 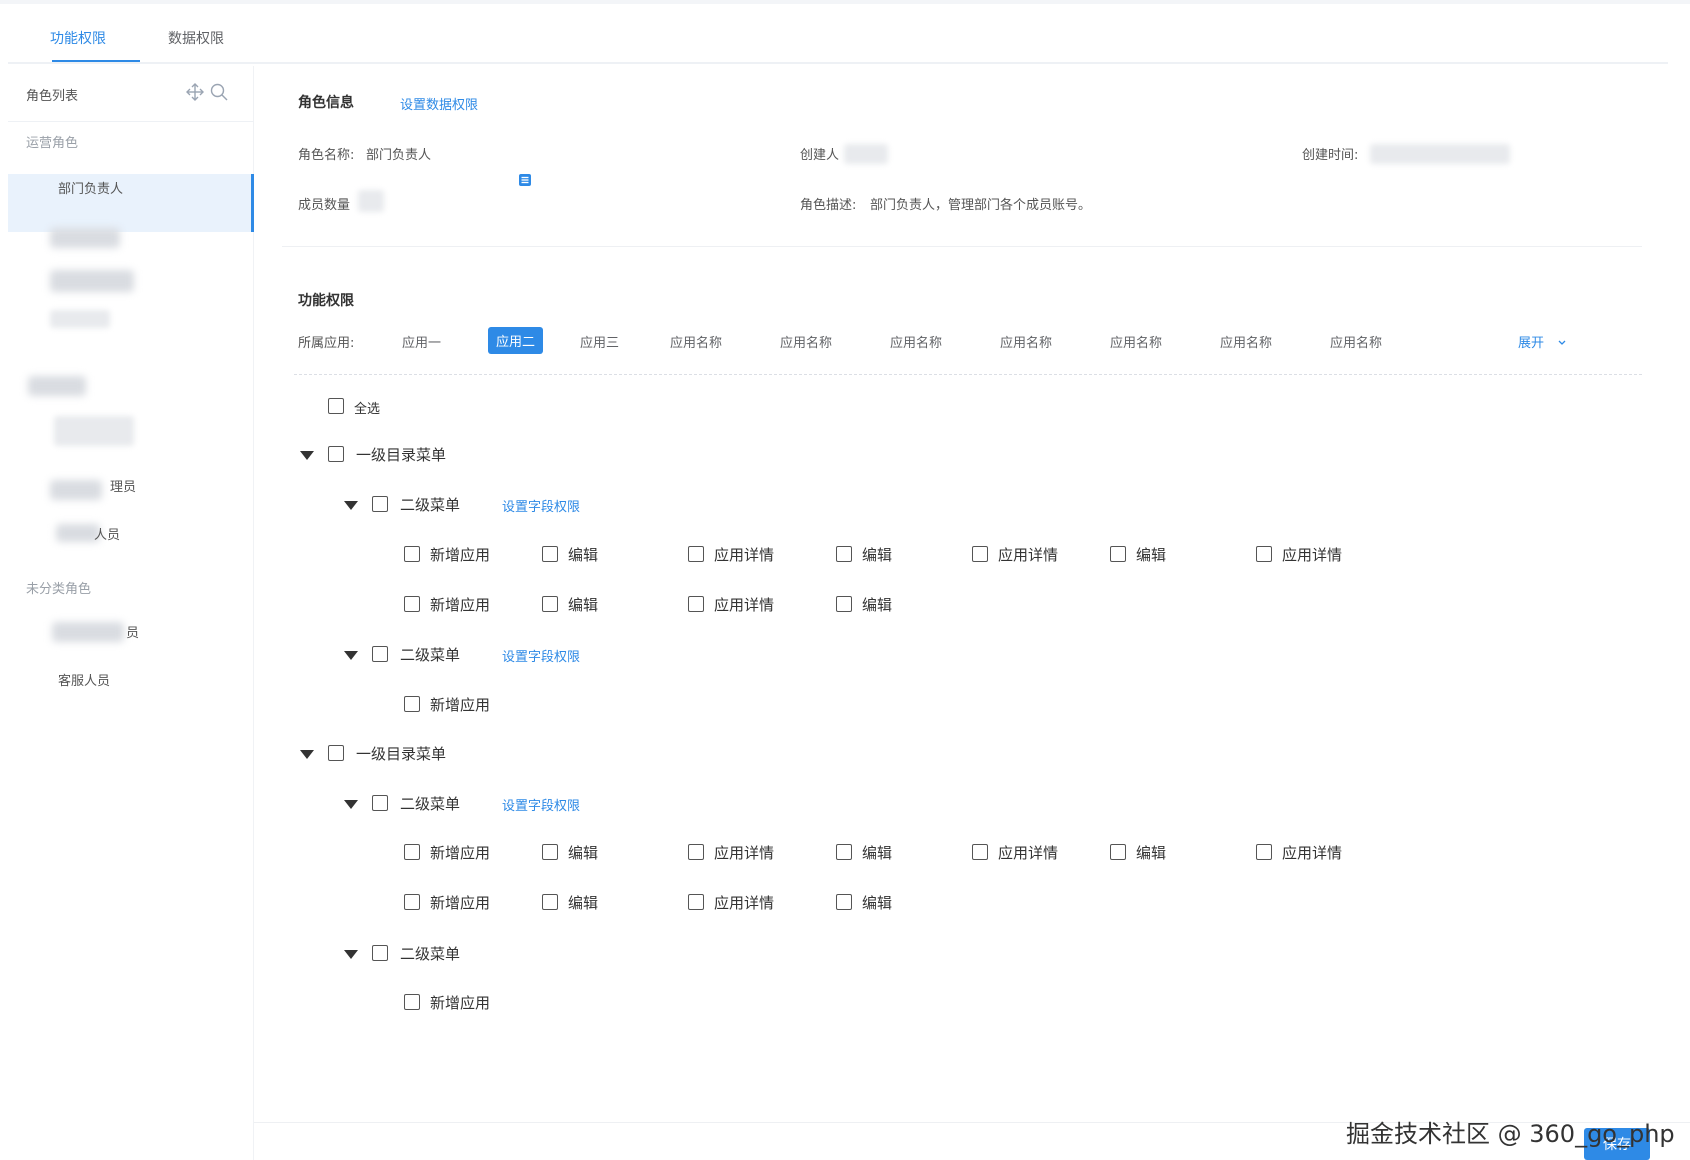 I want to click on sidebar-item-partial-member: 员, so click(x=132, y=631).